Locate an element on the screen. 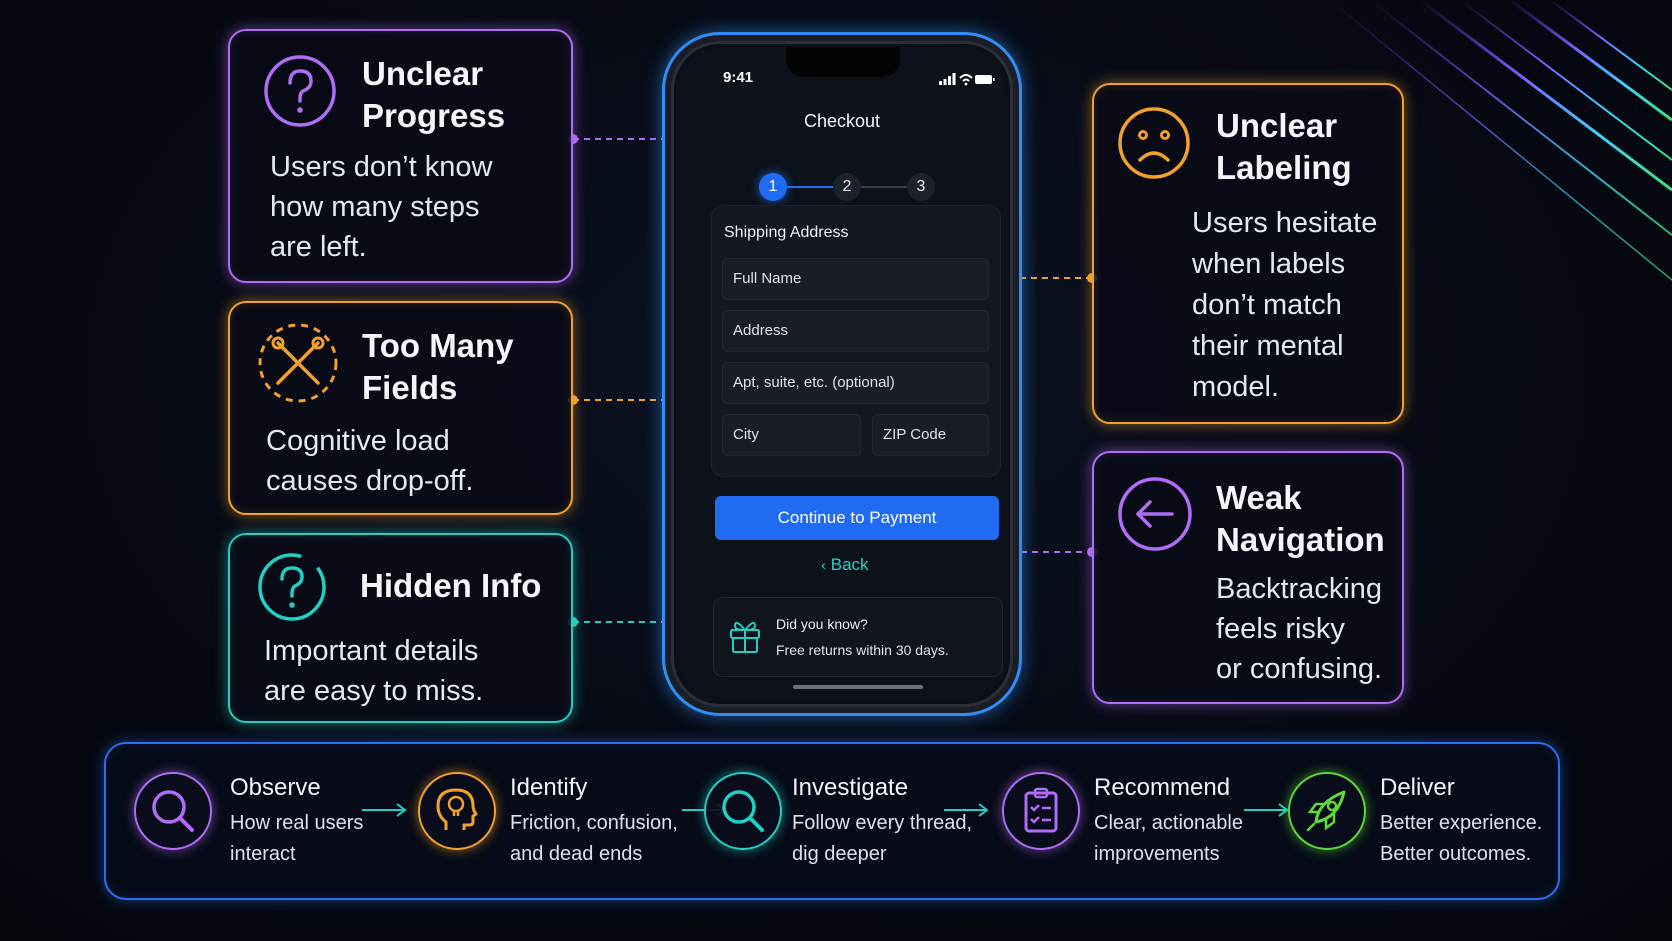 The image size is (1672, 941). process-icon-investigate is located at coordinates (743, 811).